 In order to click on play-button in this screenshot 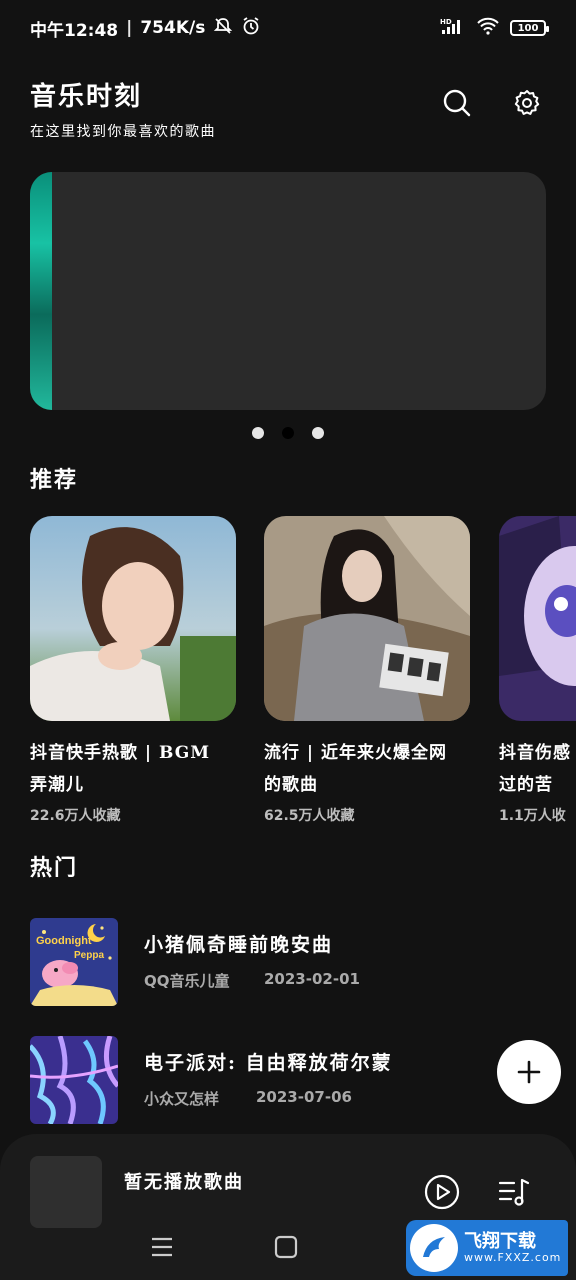, I will do `click(442, 1192)`.